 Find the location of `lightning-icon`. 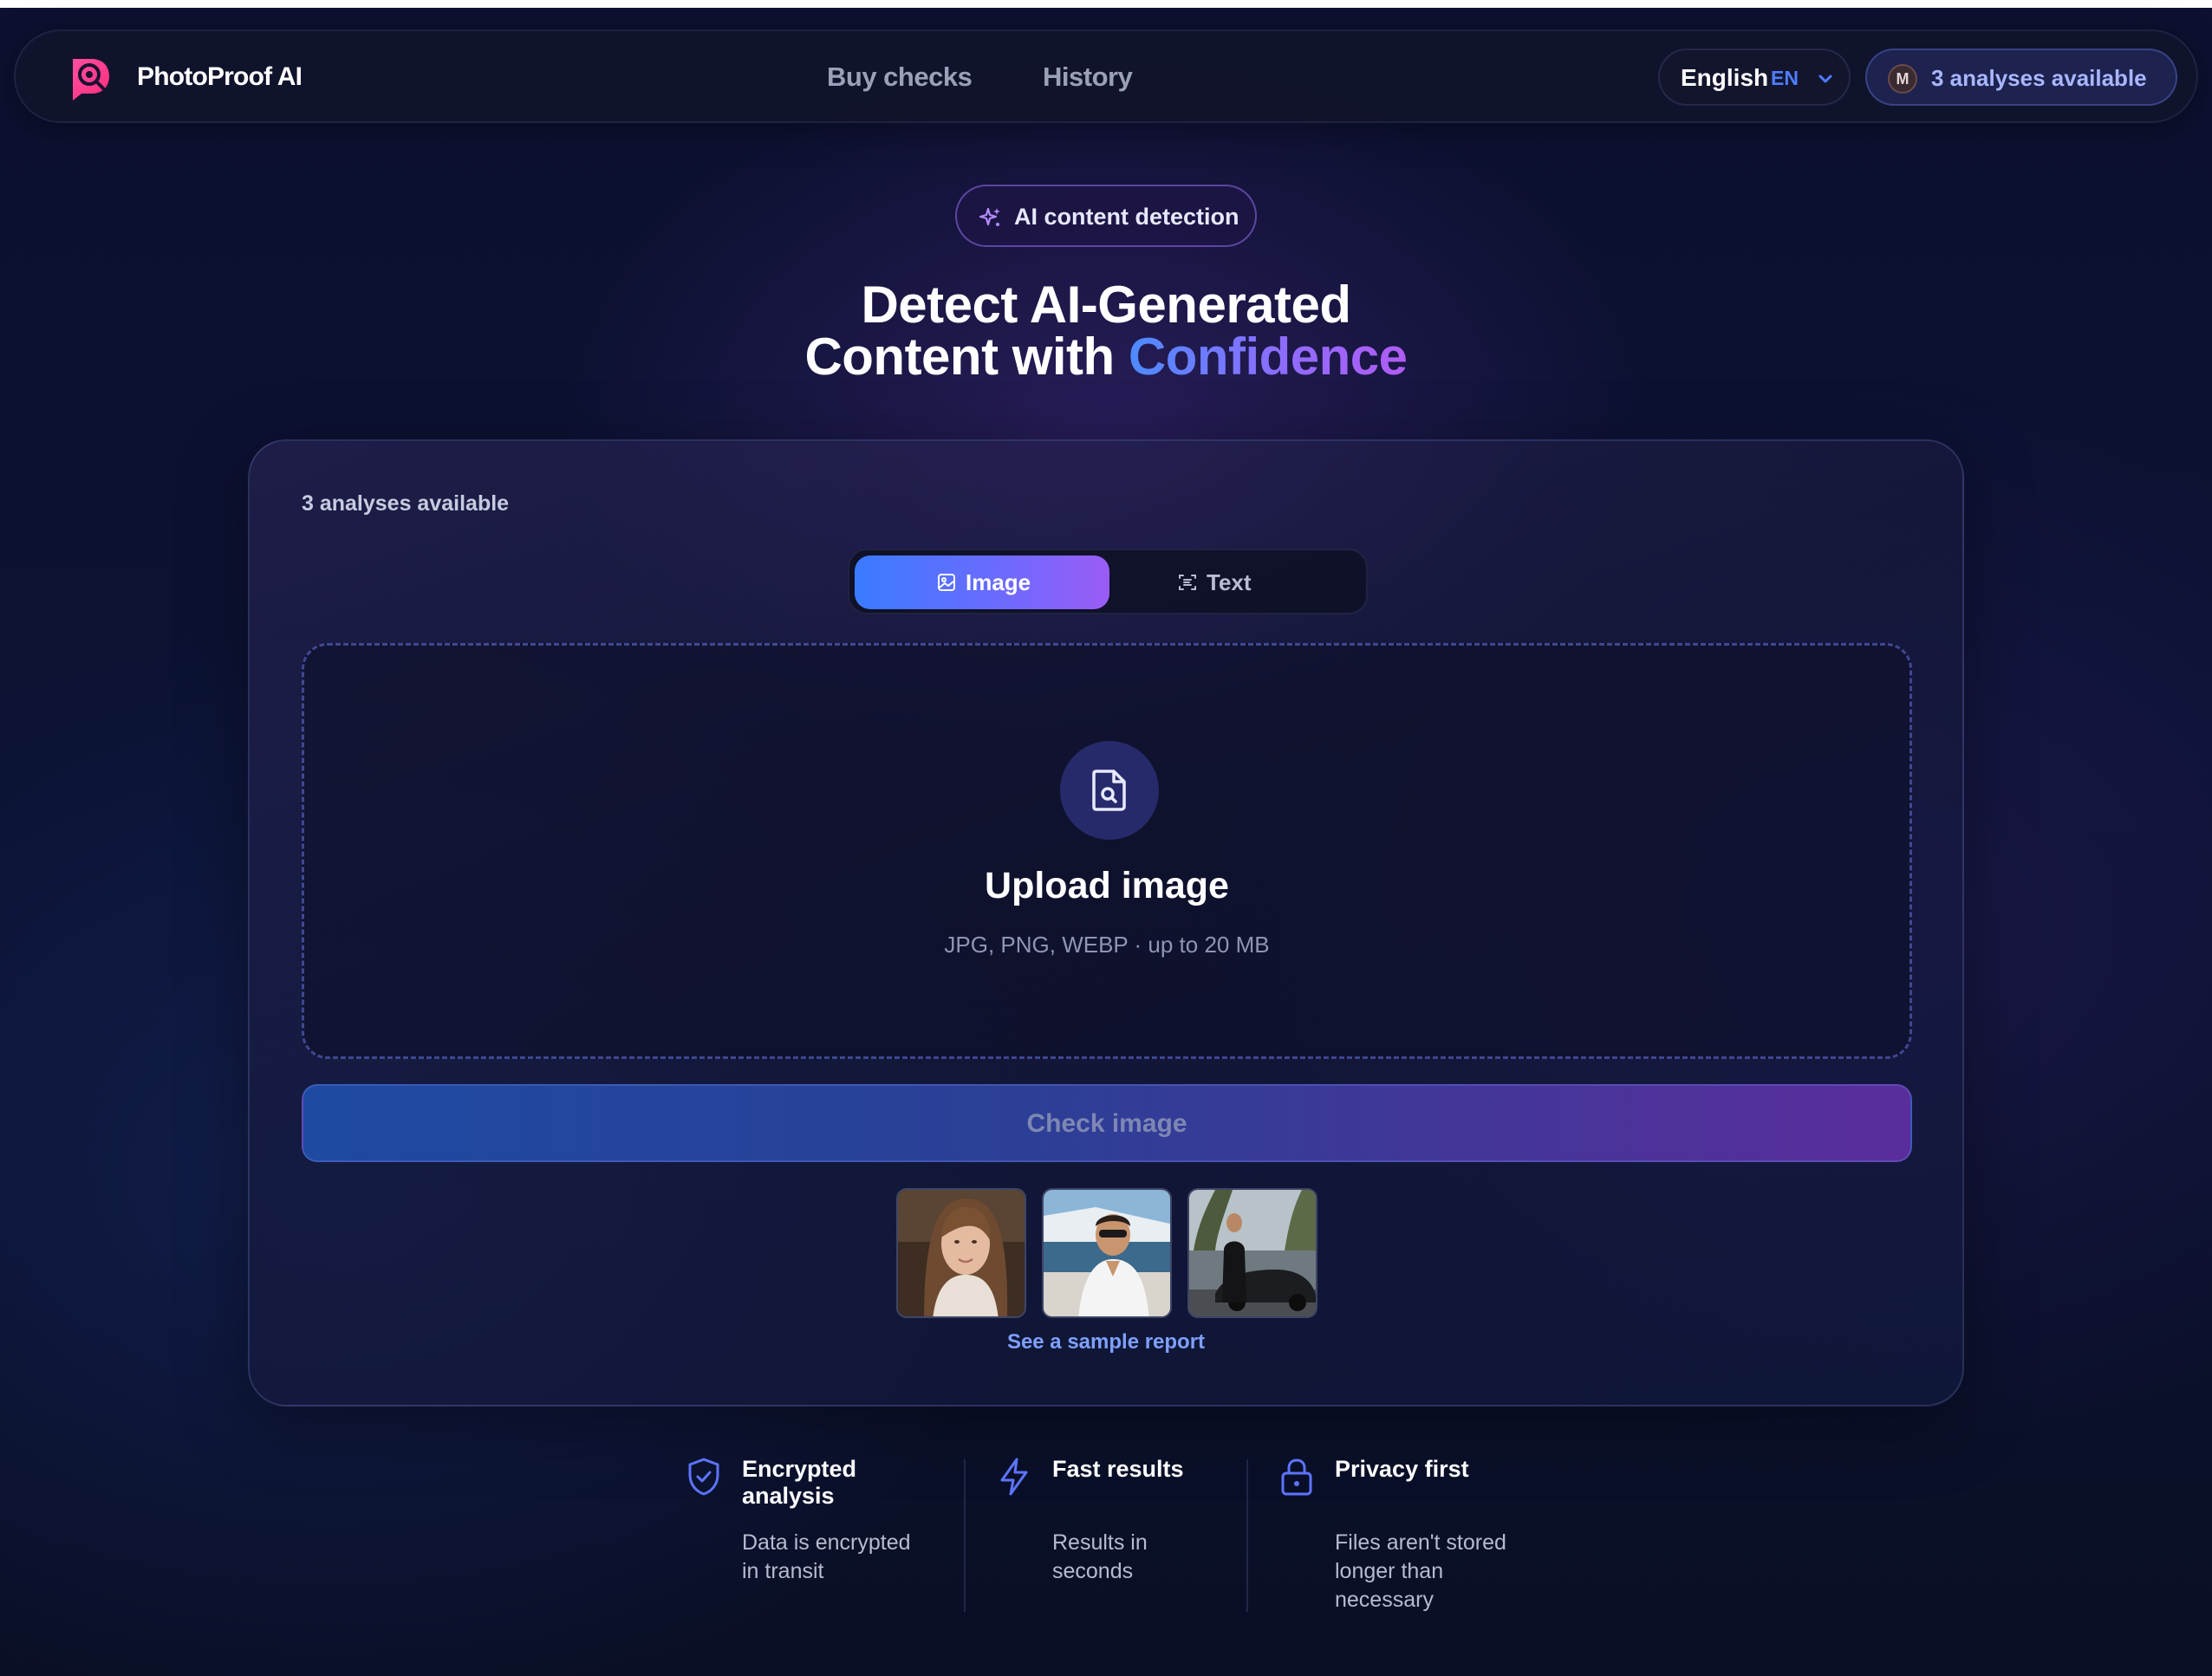

lightning-icon is located at coordinates (1014, 1477).